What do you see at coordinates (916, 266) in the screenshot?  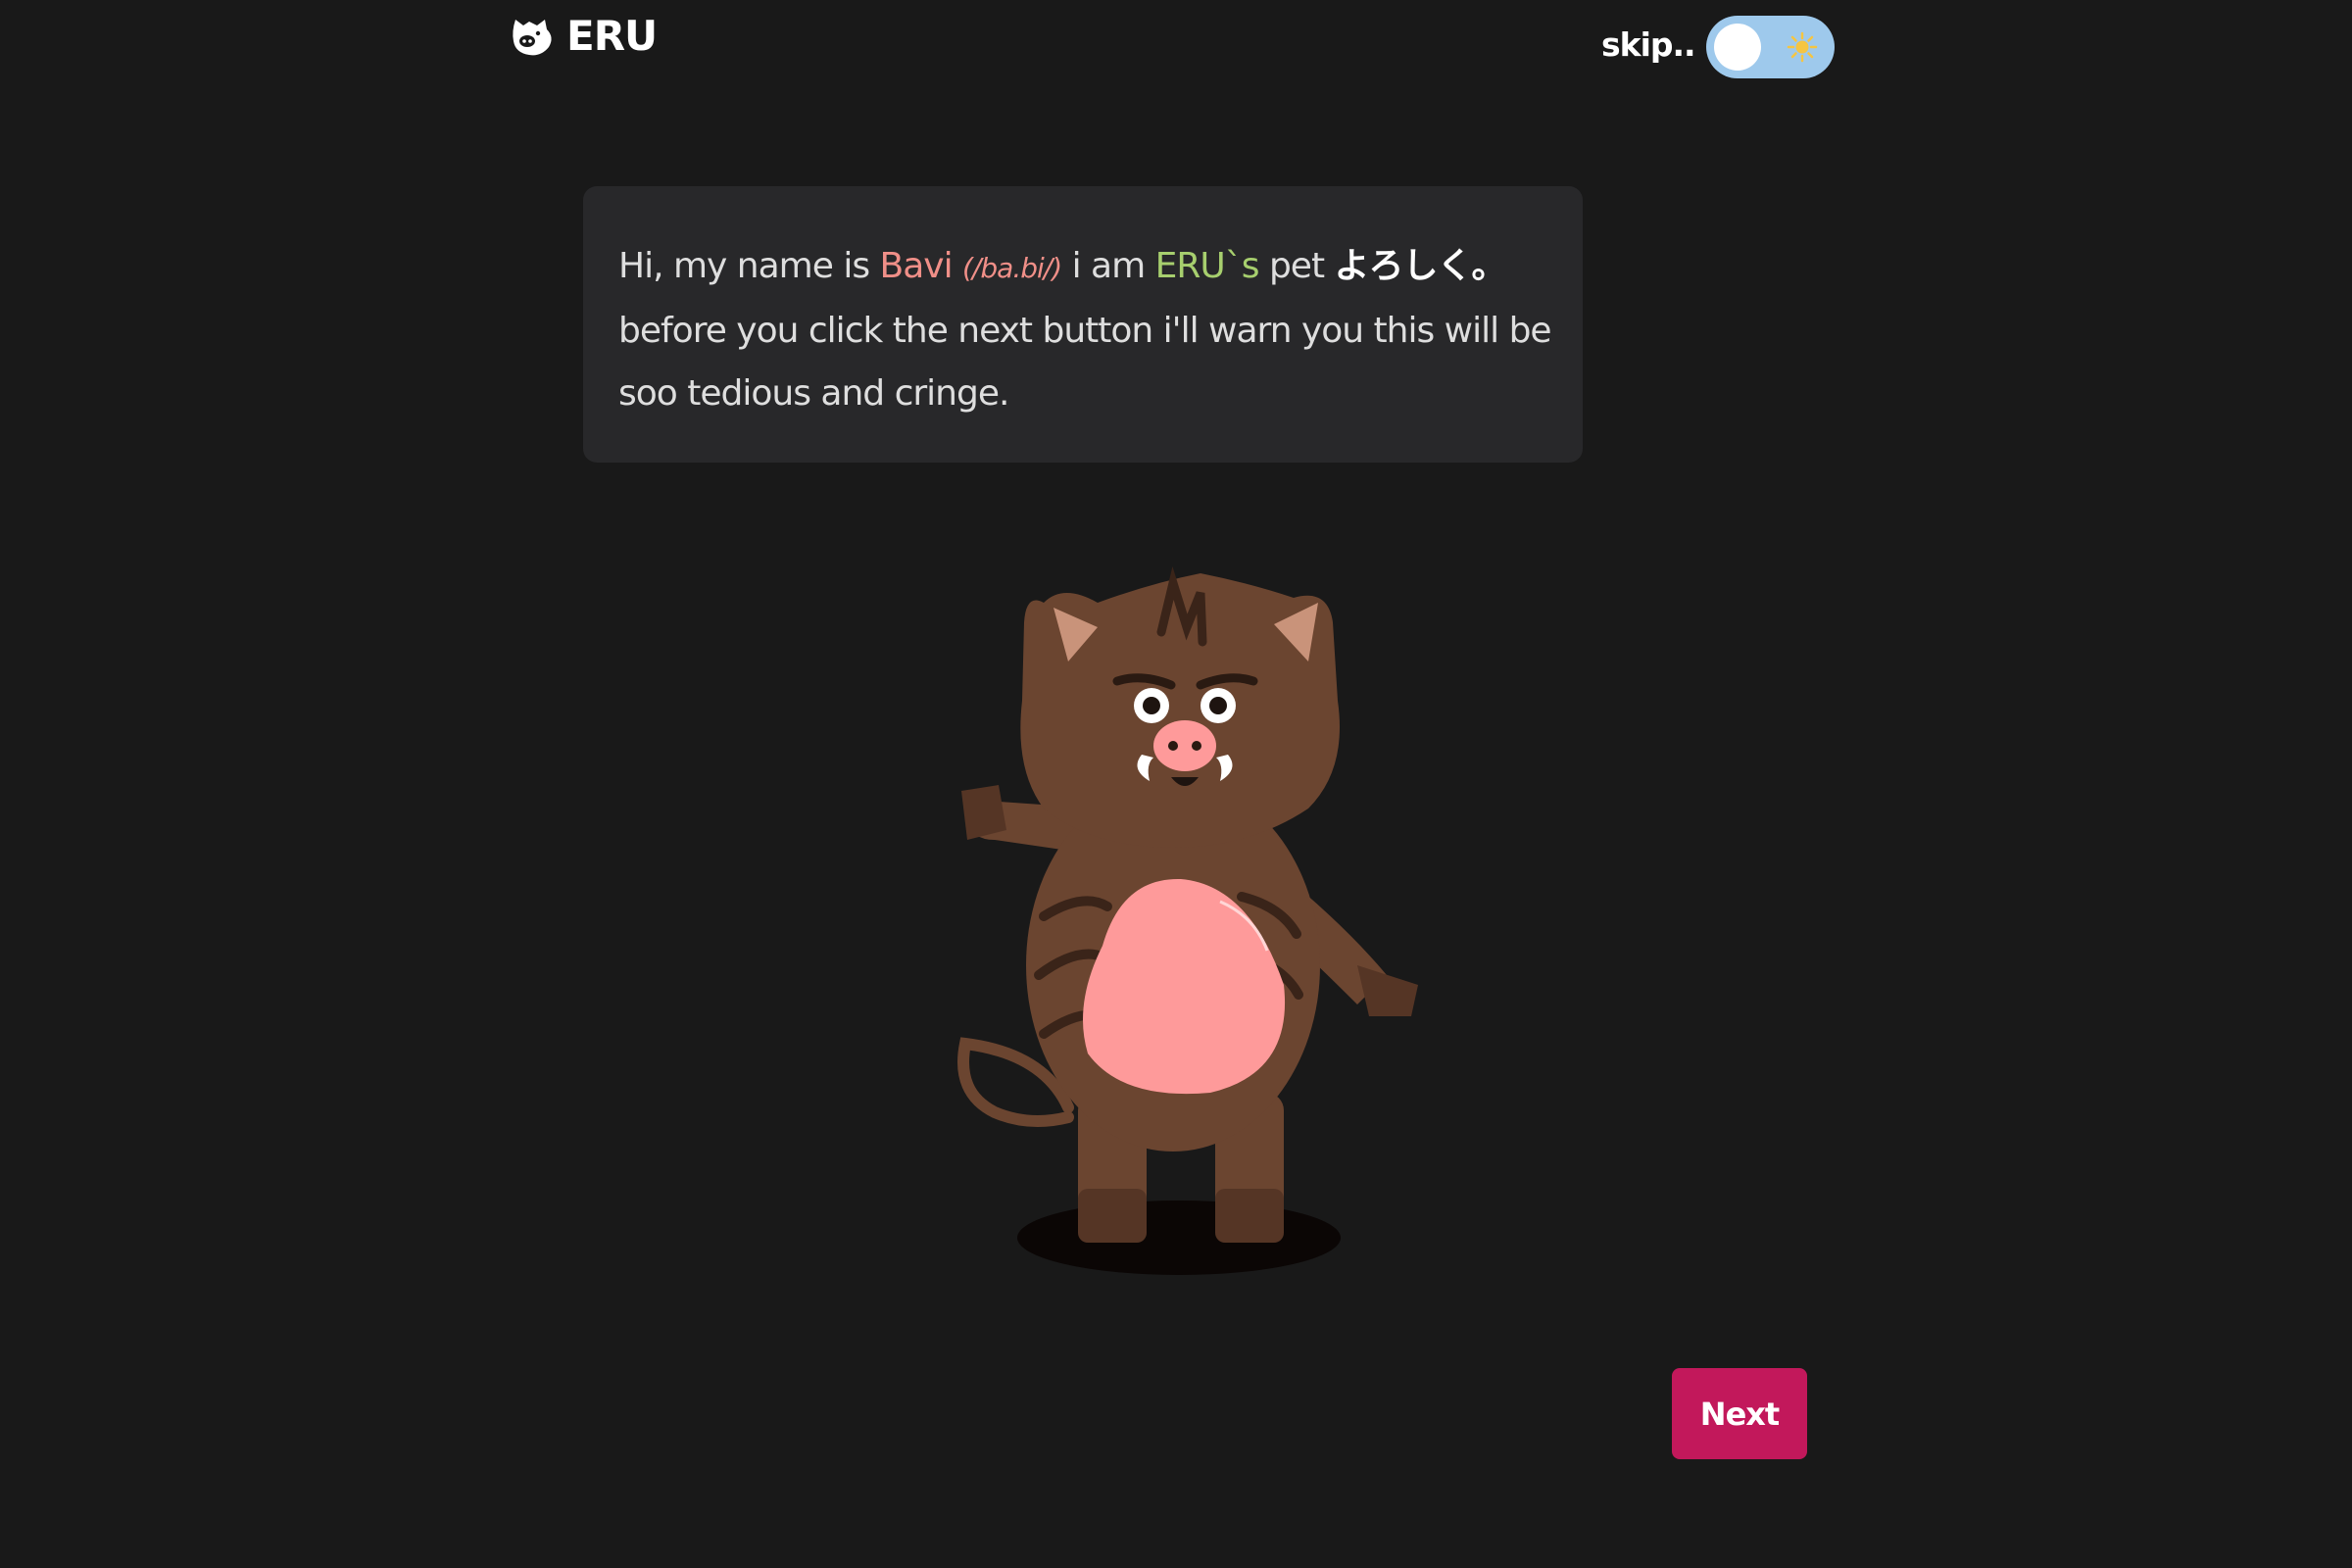 I see `pet-name: Bavi` at bounding box center [916, 266].